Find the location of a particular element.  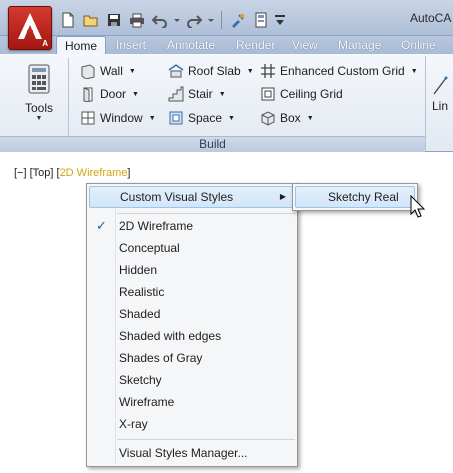

visual-style-control: 2D Wireframe is located at coordinates (94, 173).